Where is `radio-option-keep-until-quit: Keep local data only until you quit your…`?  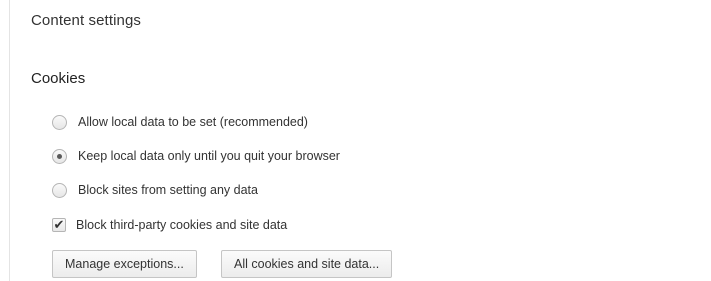 radio-option-keep-until-quit: Keep local data only until you quit your… is located at coordinates (196, 156).